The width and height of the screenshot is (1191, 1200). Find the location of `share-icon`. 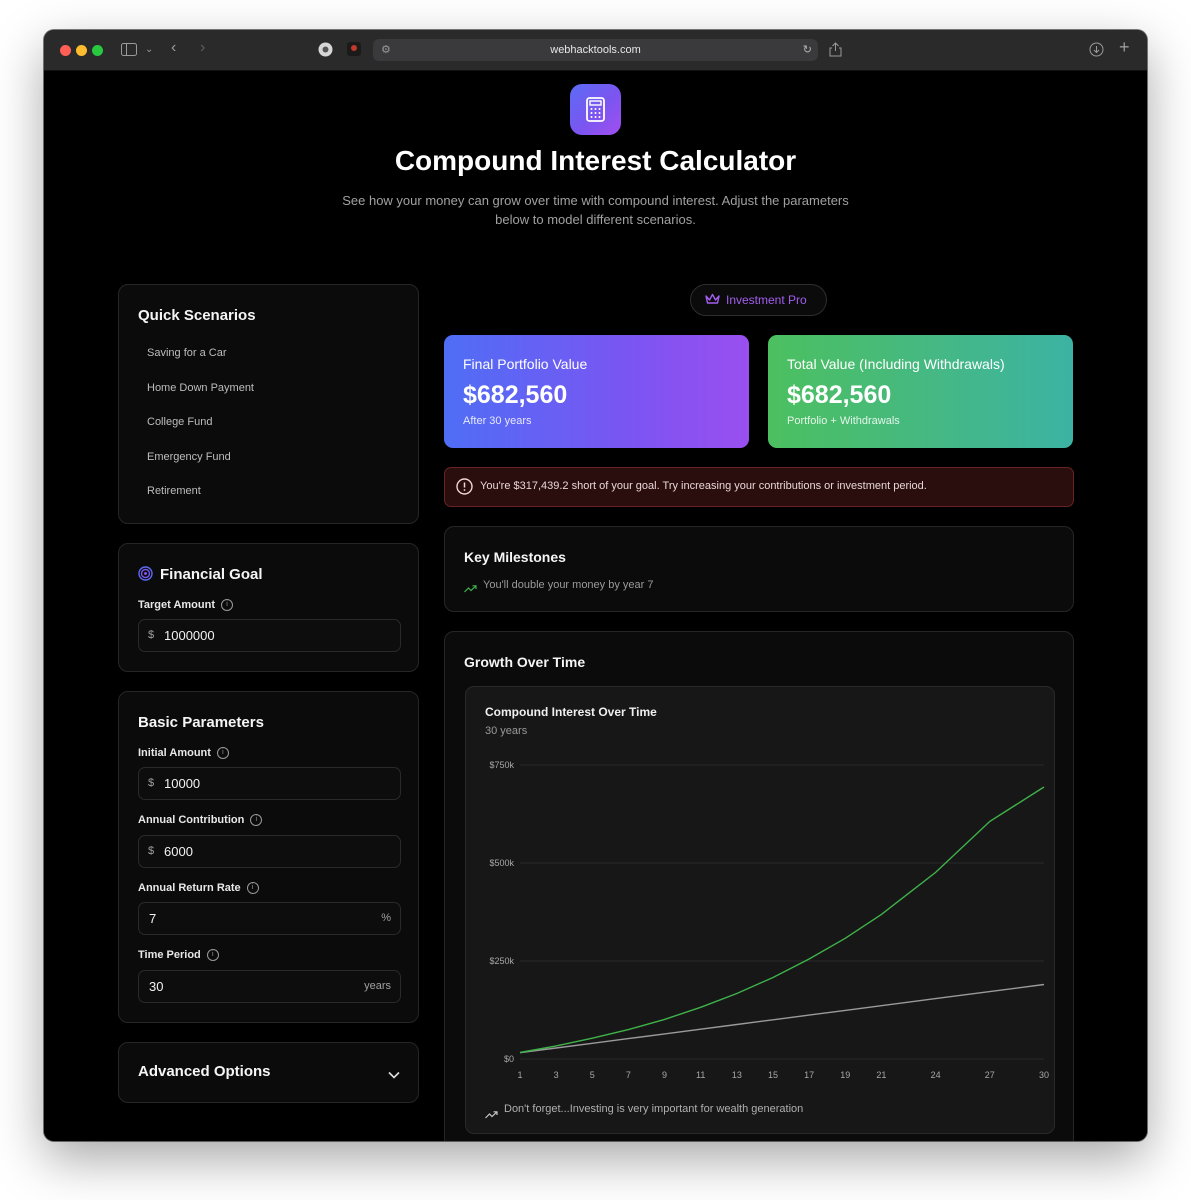

share-icon is located at coordinates (835, 50).